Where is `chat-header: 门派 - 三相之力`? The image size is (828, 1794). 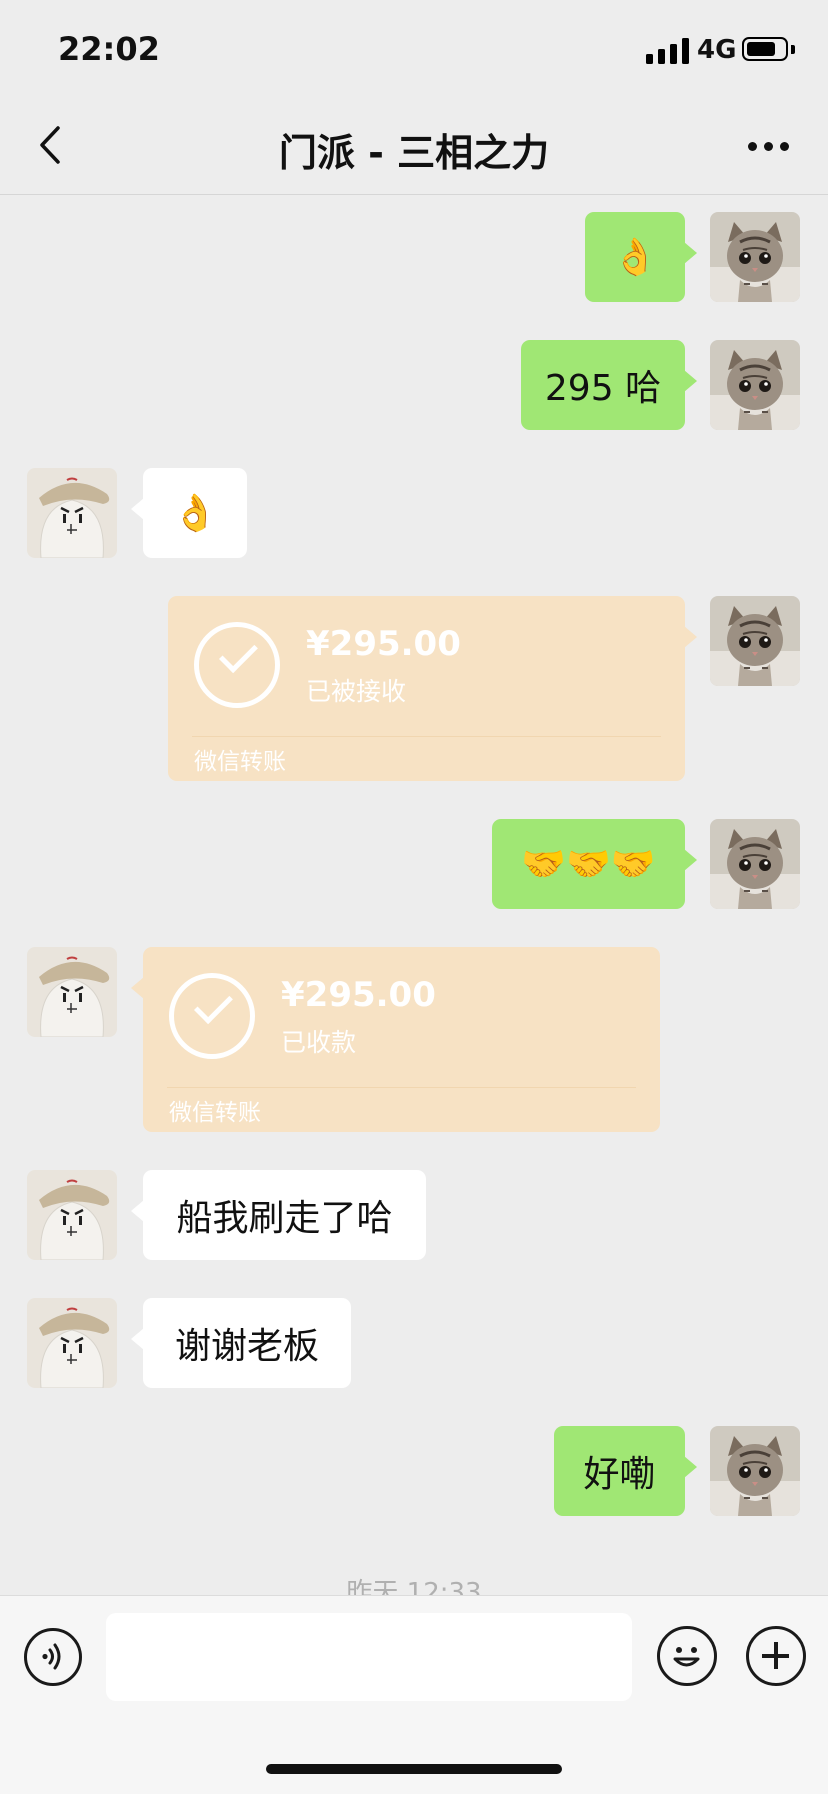 chat-header: 门派 - 三相之力 is located at coordinates (414, 147).